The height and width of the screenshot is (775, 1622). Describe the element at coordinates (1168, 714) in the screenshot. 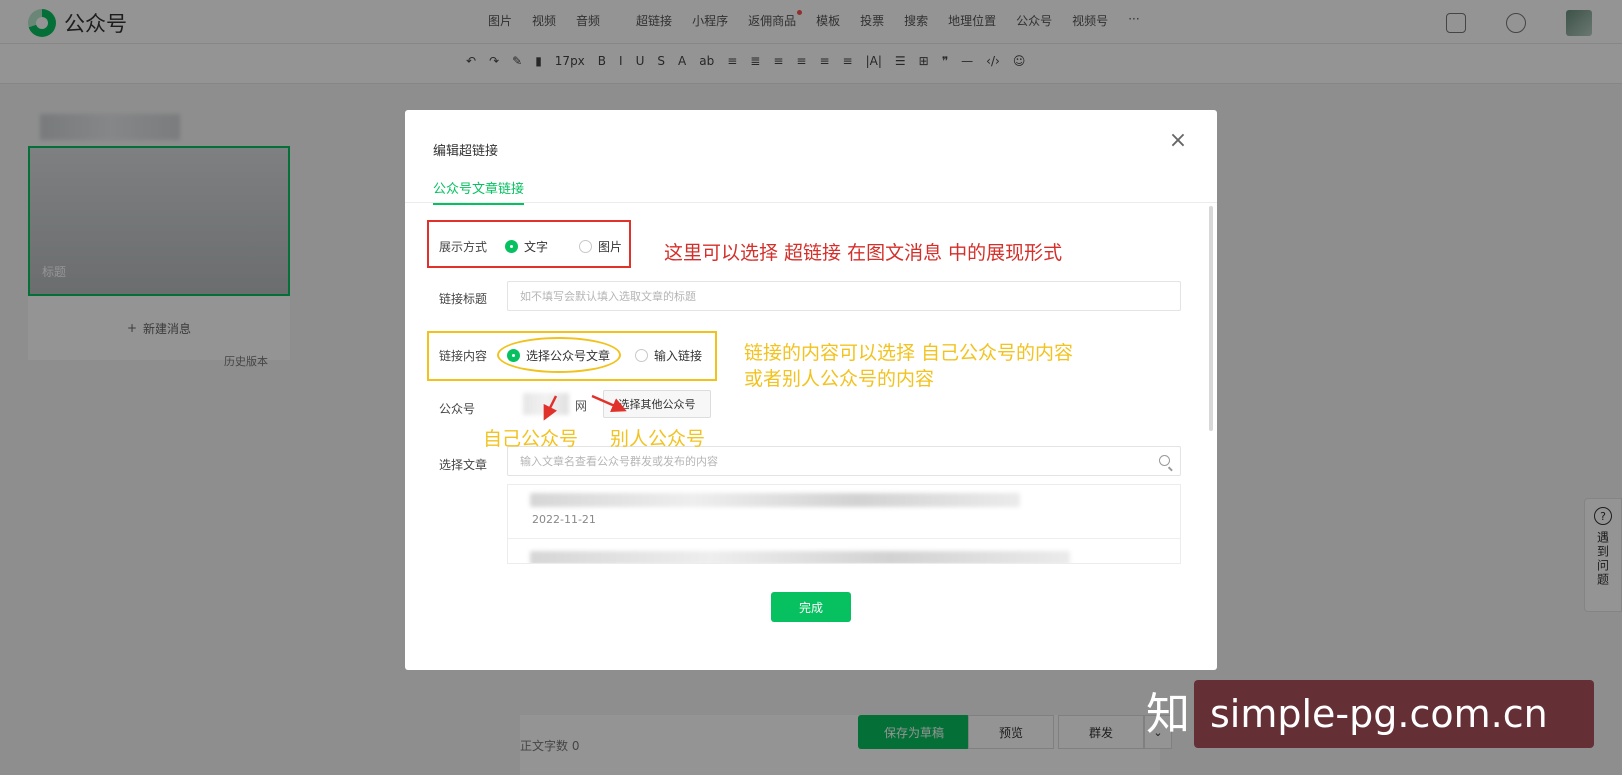

I see `zhihu-logo: 知` at that location.